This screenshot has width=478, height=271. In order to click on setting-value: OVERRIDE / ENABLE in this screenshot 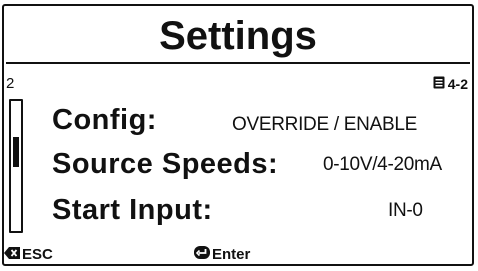, I will do `click(324, 124)`.